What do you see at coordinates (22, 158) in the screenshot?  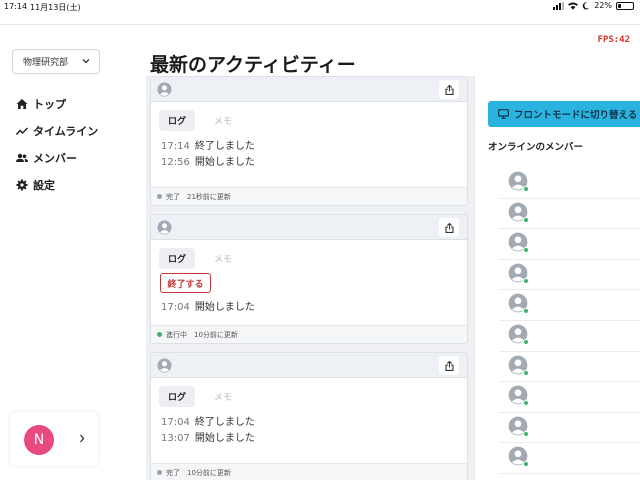 I see `users-icon` at bounding box center [22, 158].